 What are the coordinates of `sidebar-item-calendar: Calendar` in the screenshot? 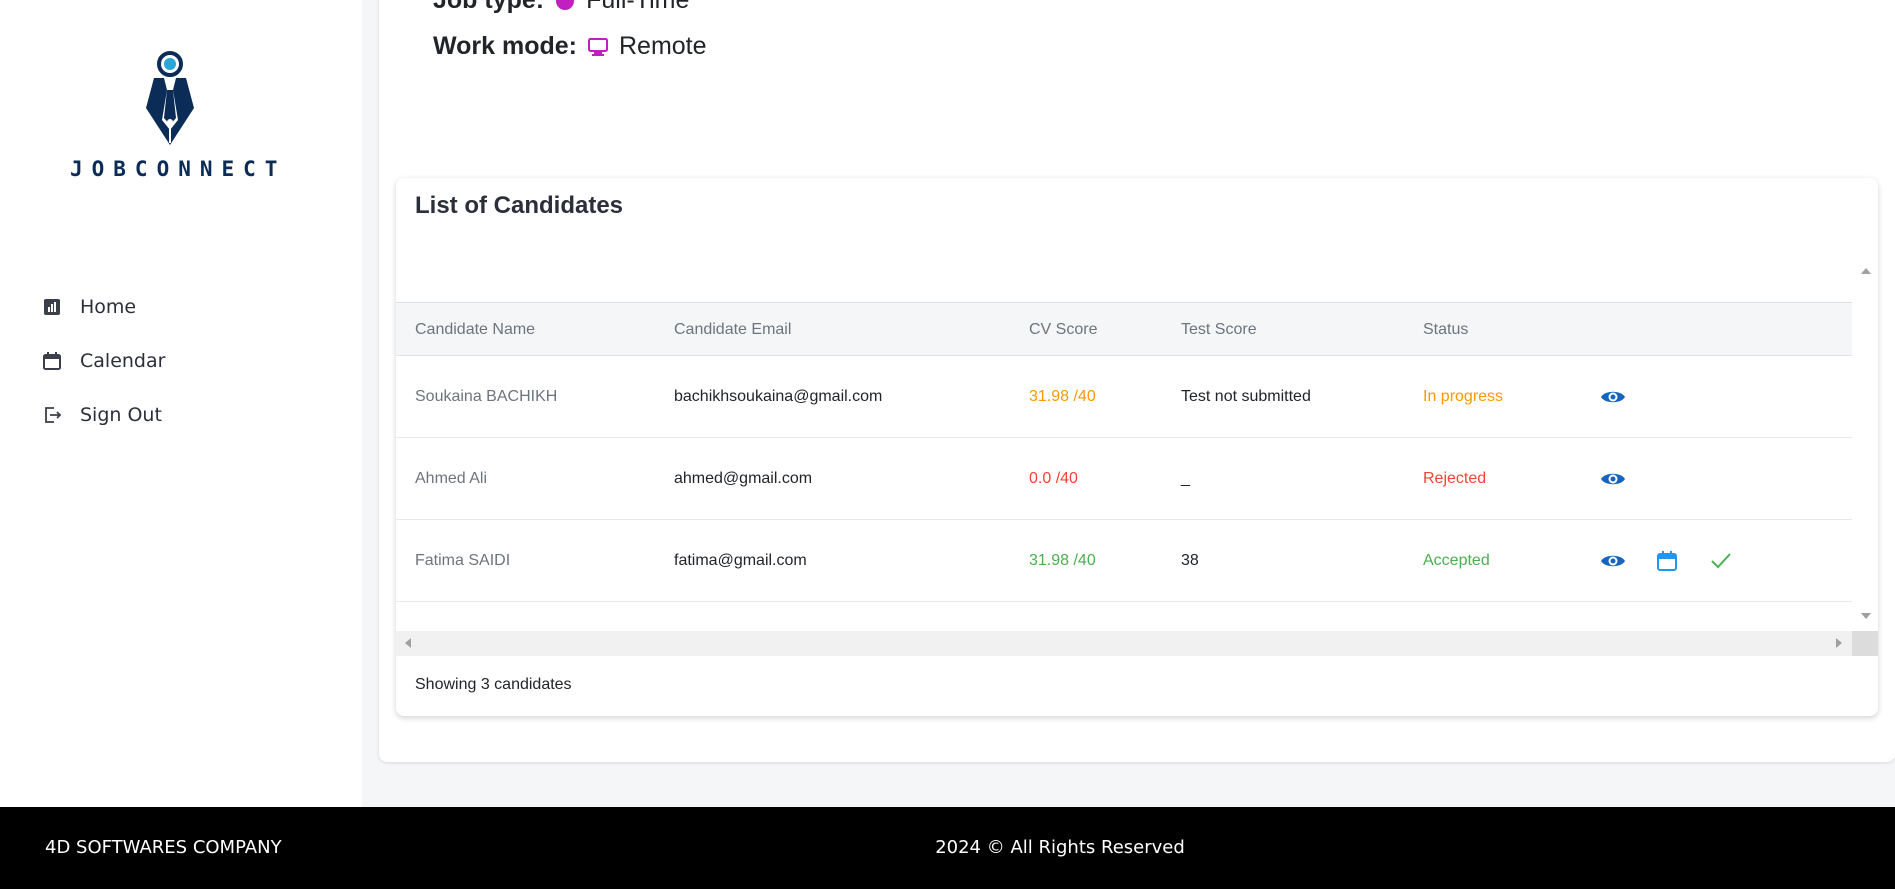 It's located at (190, 361).